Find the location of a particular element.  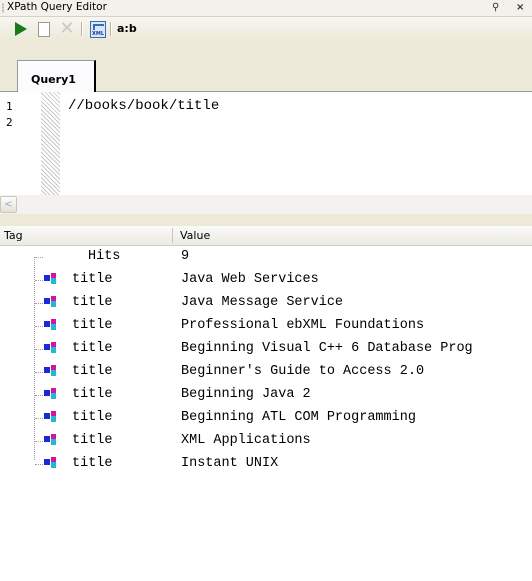

table-row-hits: Hits 9 is located at coordinates (266, 257).